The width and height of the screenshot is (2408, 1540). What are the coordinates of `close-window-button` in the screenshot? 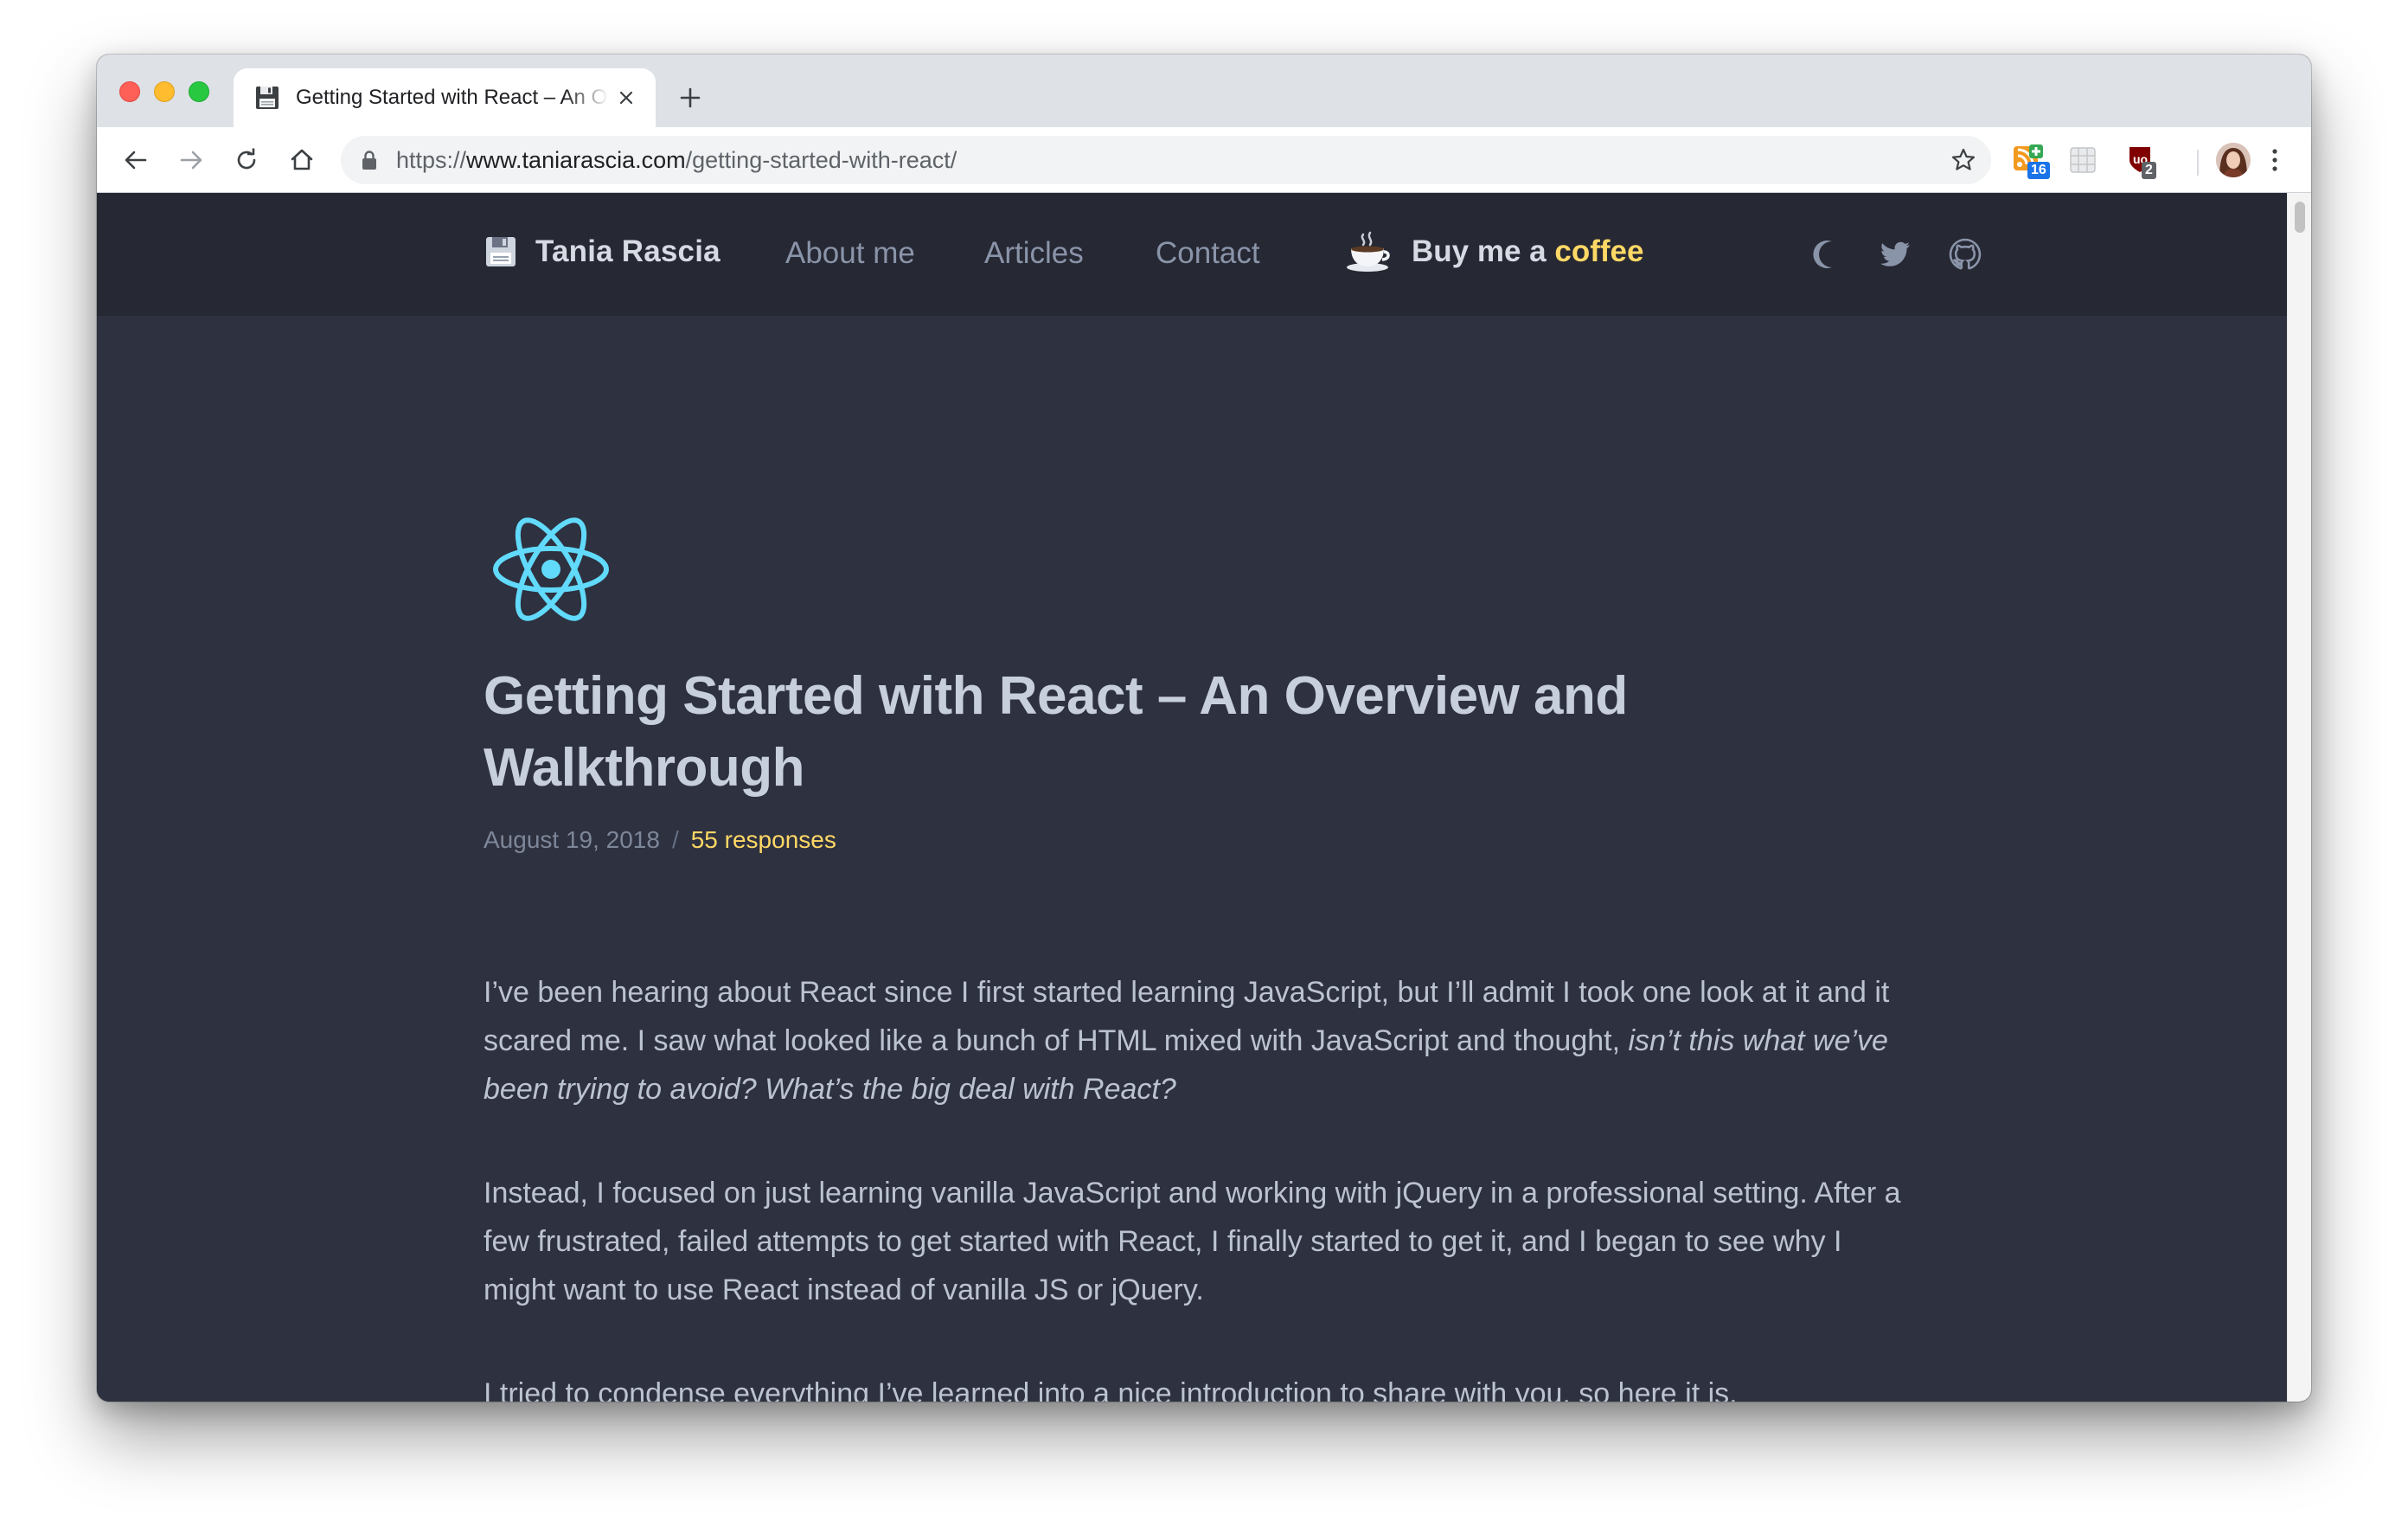 It's located at (129, 92).